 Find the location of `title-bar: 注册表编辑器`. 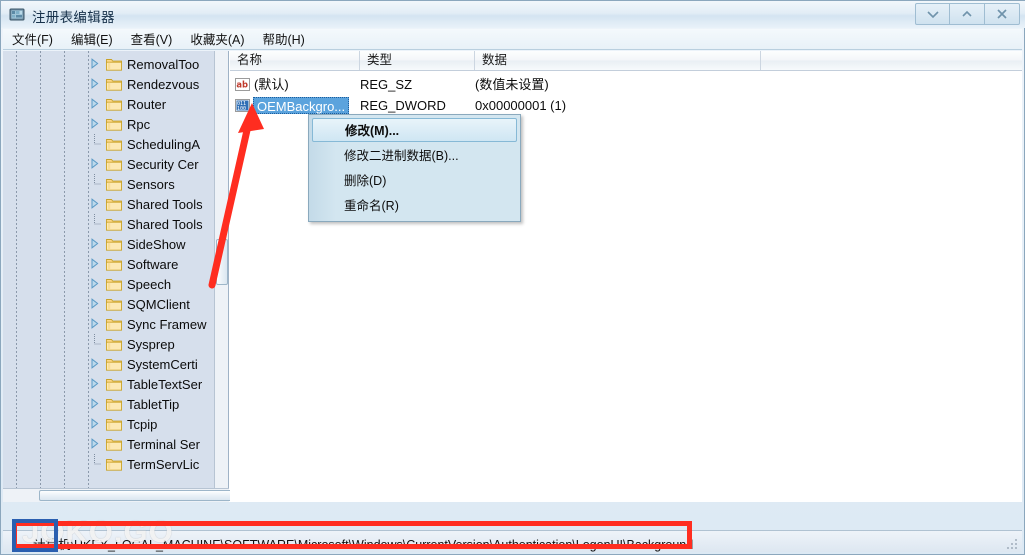

title-bar: 注册表编辑器 is located at coordinates (513, 14).